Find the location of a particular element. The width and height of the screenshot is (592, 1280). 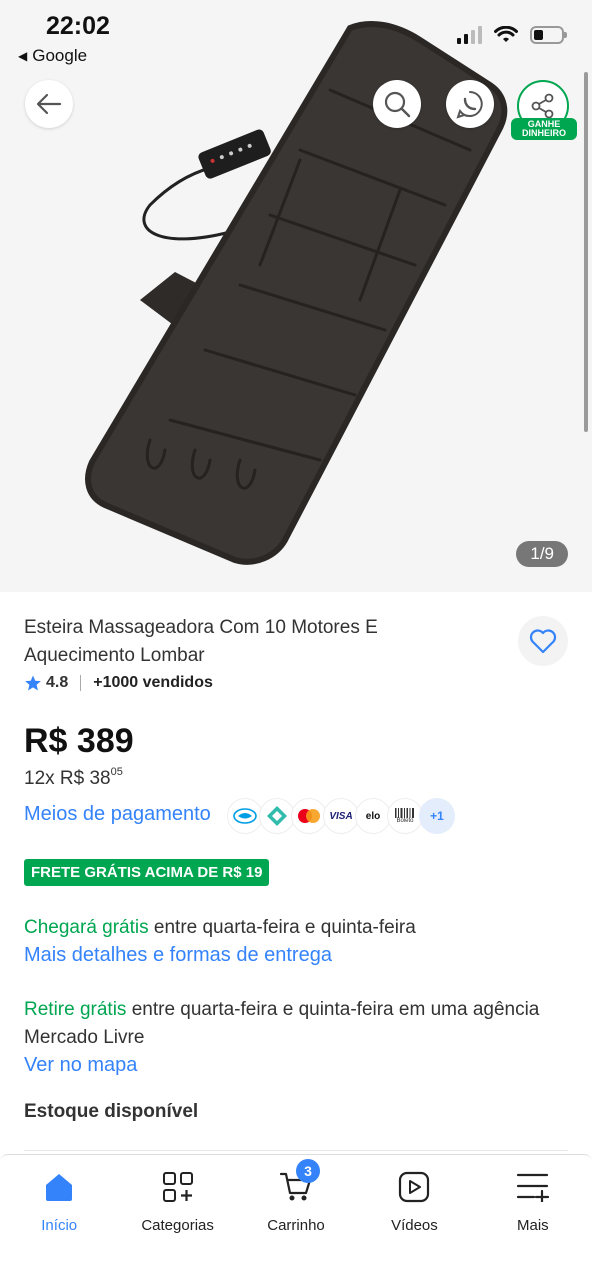

share-icon is located at coordinates (542, 106).